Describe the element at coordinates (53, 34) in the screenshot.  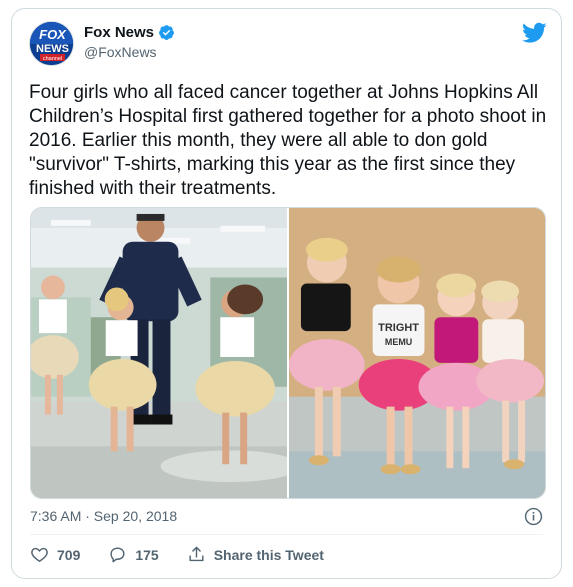
I see `avatar-fox-text: FOX` at that location.